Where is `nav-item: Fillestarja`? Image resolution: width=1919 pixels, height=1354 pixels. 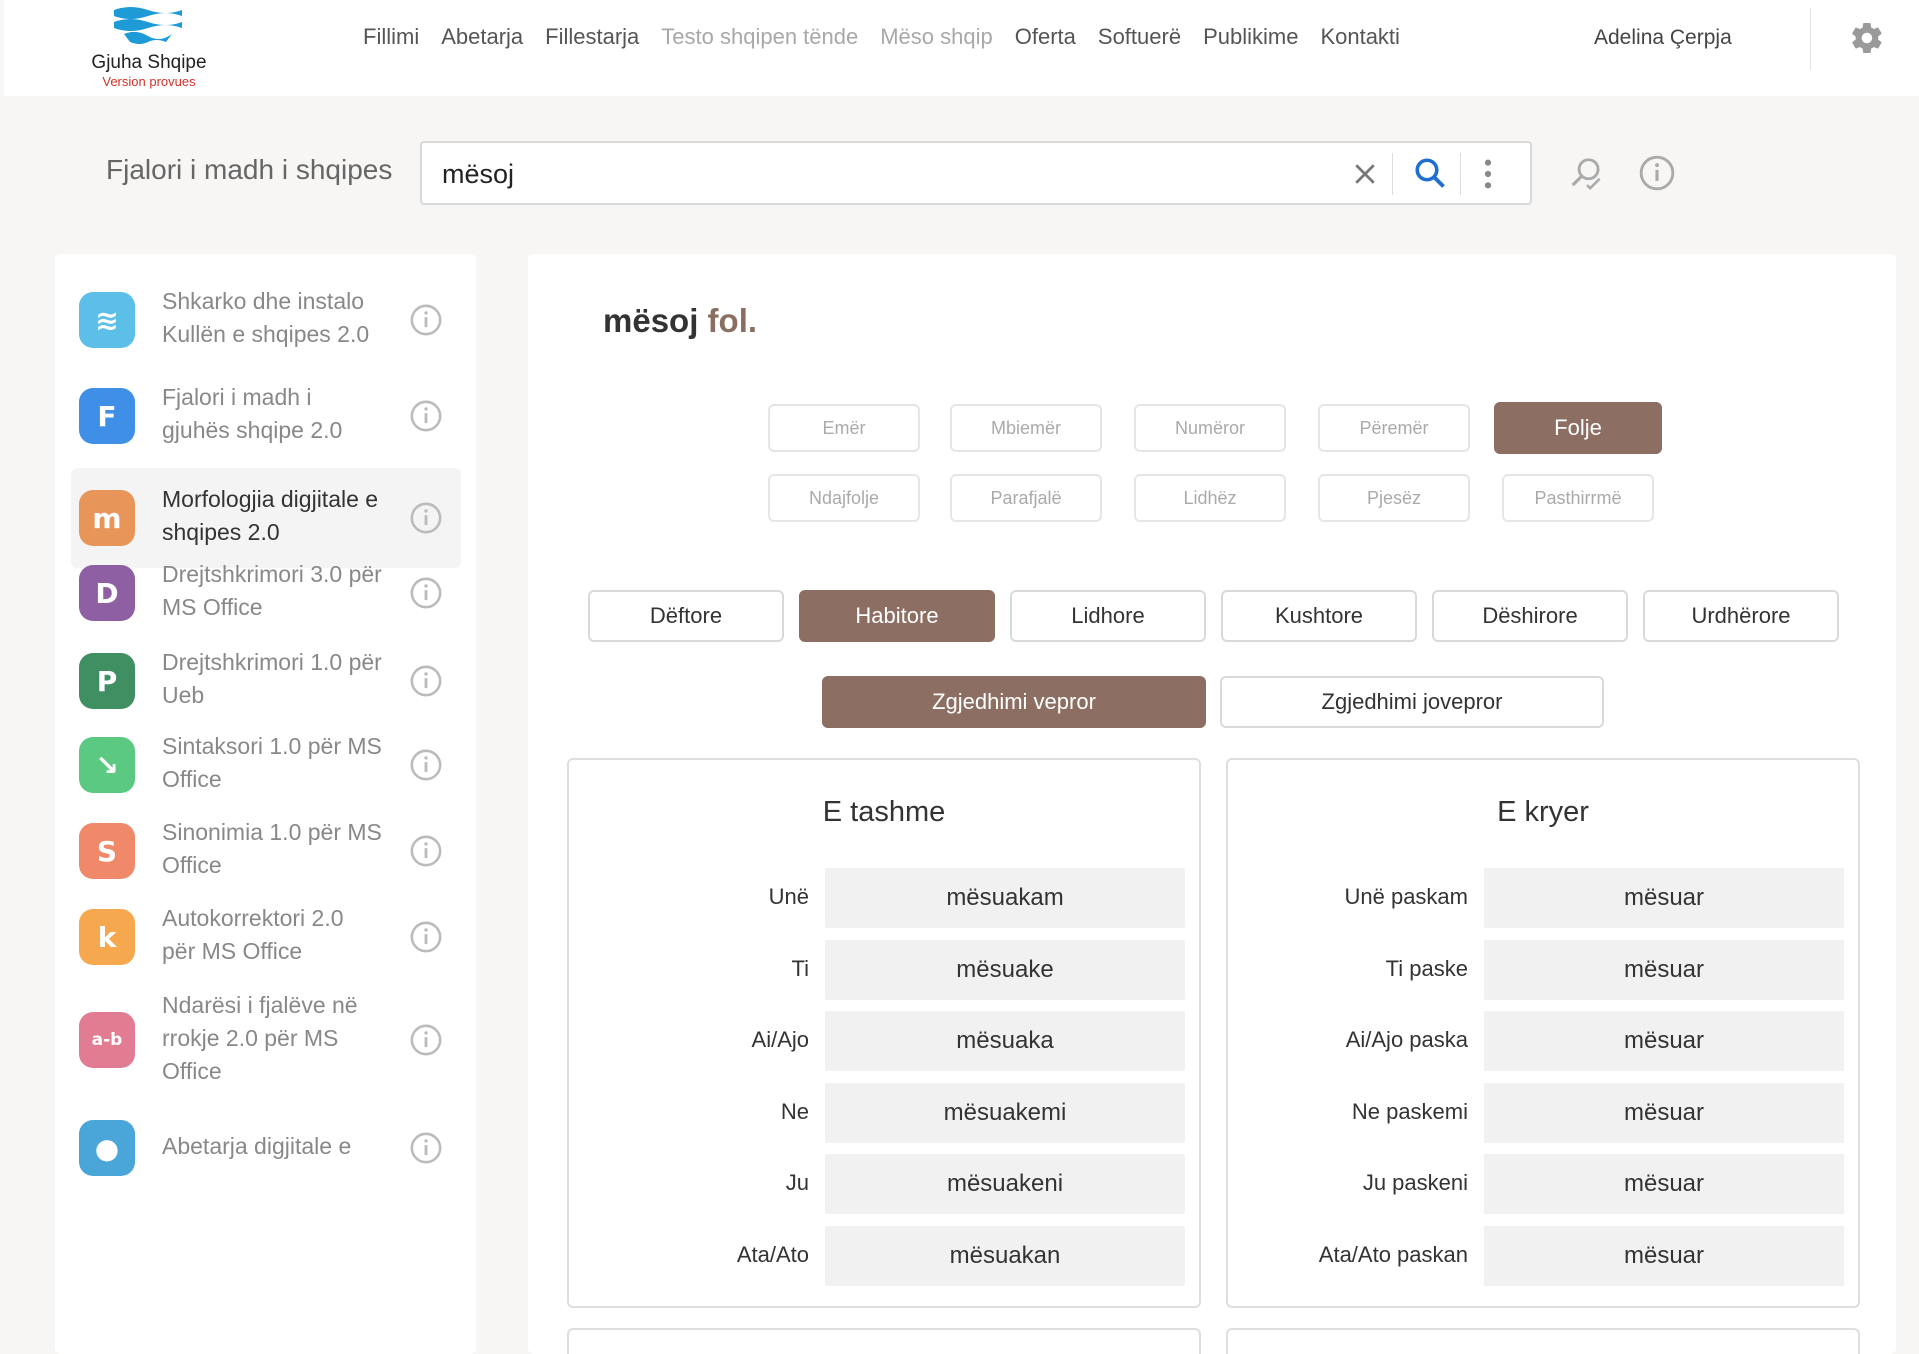 nav-item: Fillestarja is located at coordinates (592, 39).